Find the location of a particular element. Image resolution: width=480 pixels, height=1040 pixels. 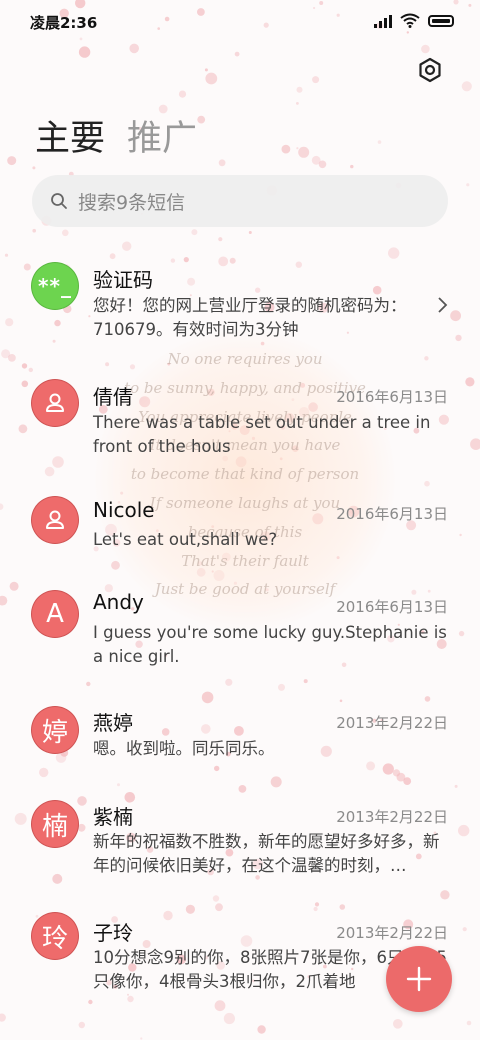

conversation-preview: Let's eat out,shall we? is located at coordinates (185, 539).